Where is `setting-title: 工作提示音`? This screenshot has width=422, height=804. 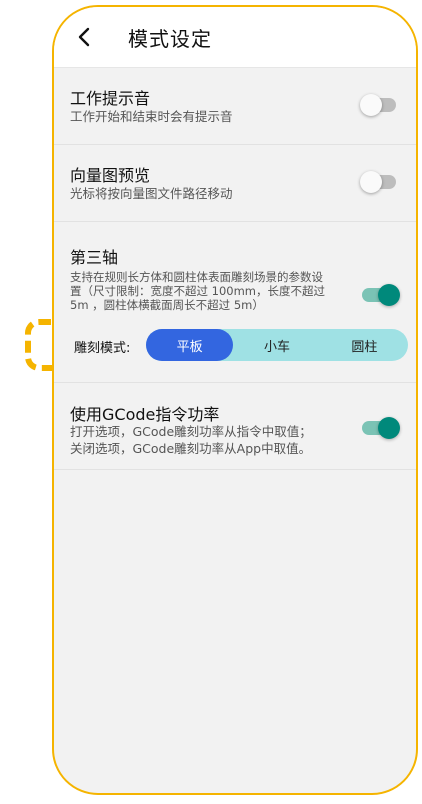
setting-title: 工作提示音 is located at coordinates (110, 98).